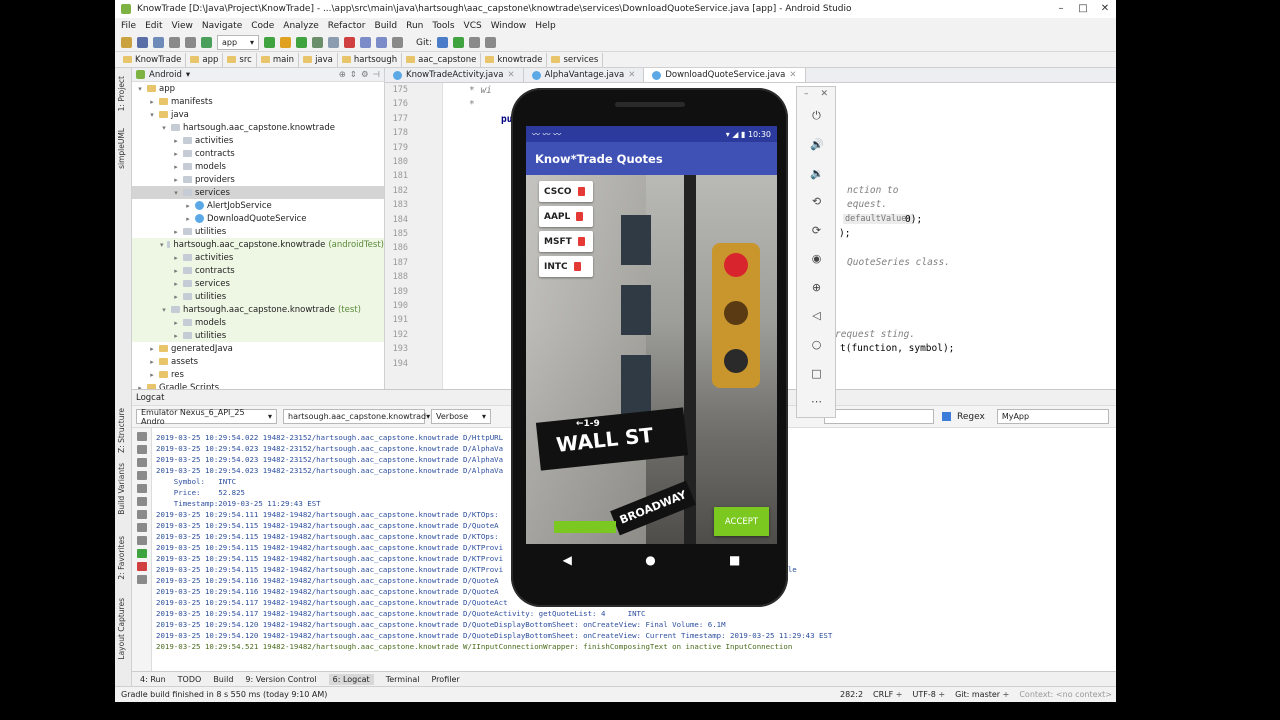 The height and width of the screenshot is (720, 1280). I want to click on home-icon: ●, so click(650, 560).